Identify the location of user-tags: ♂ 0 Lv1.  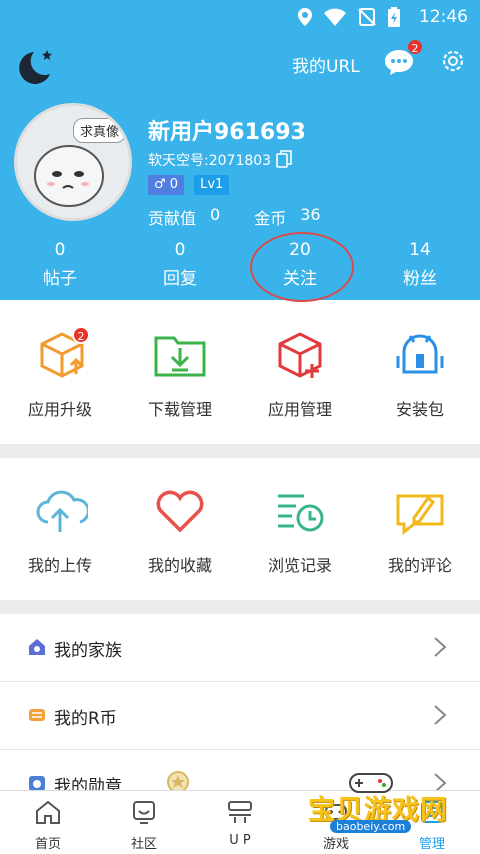
(189, 185).